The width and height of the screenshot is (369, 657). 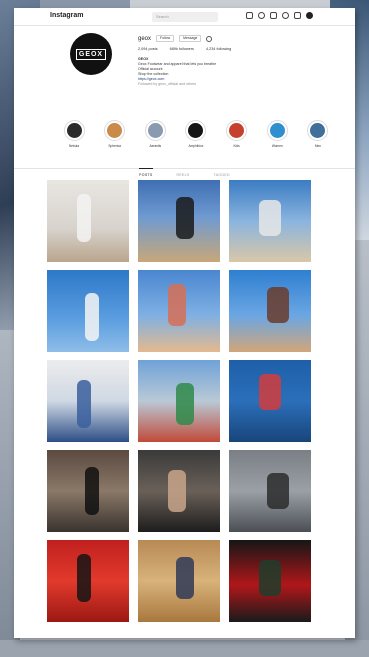 What do you see at coordinates (182, 49) in the screenshot?
I see `followers-count: 689k followers` at bounding box center [182, 49].